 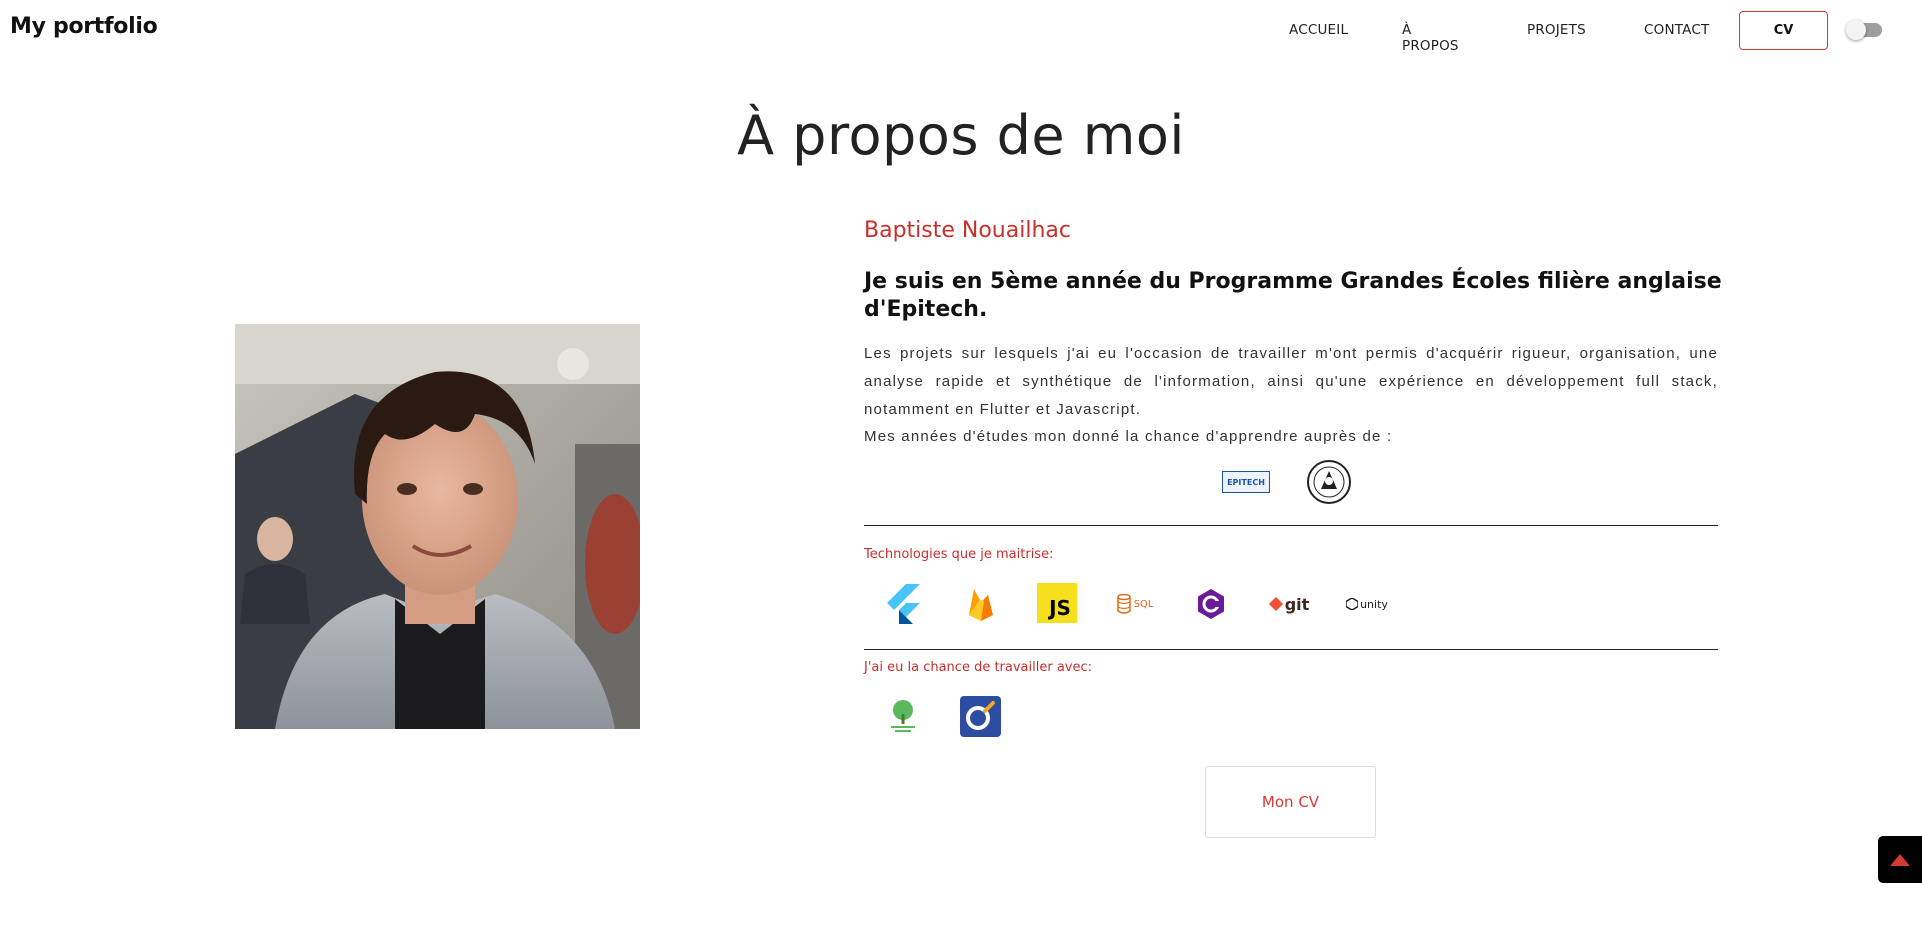 I want to click on university-seal-logo, so click(x=1329, y=482).